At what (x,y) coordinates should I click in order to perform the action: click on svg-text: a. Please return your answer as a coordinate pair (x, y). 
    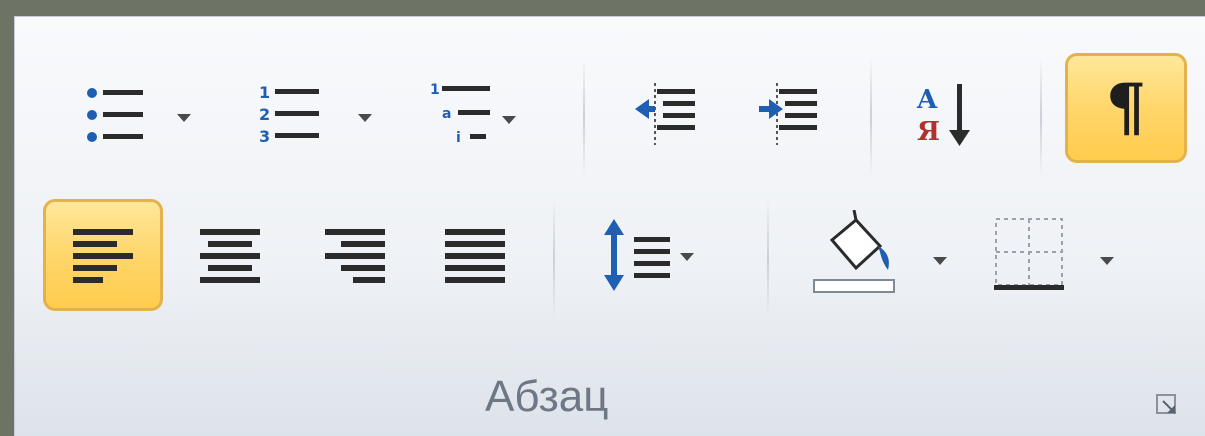
    Looking at the image, I should click on (446, 114).